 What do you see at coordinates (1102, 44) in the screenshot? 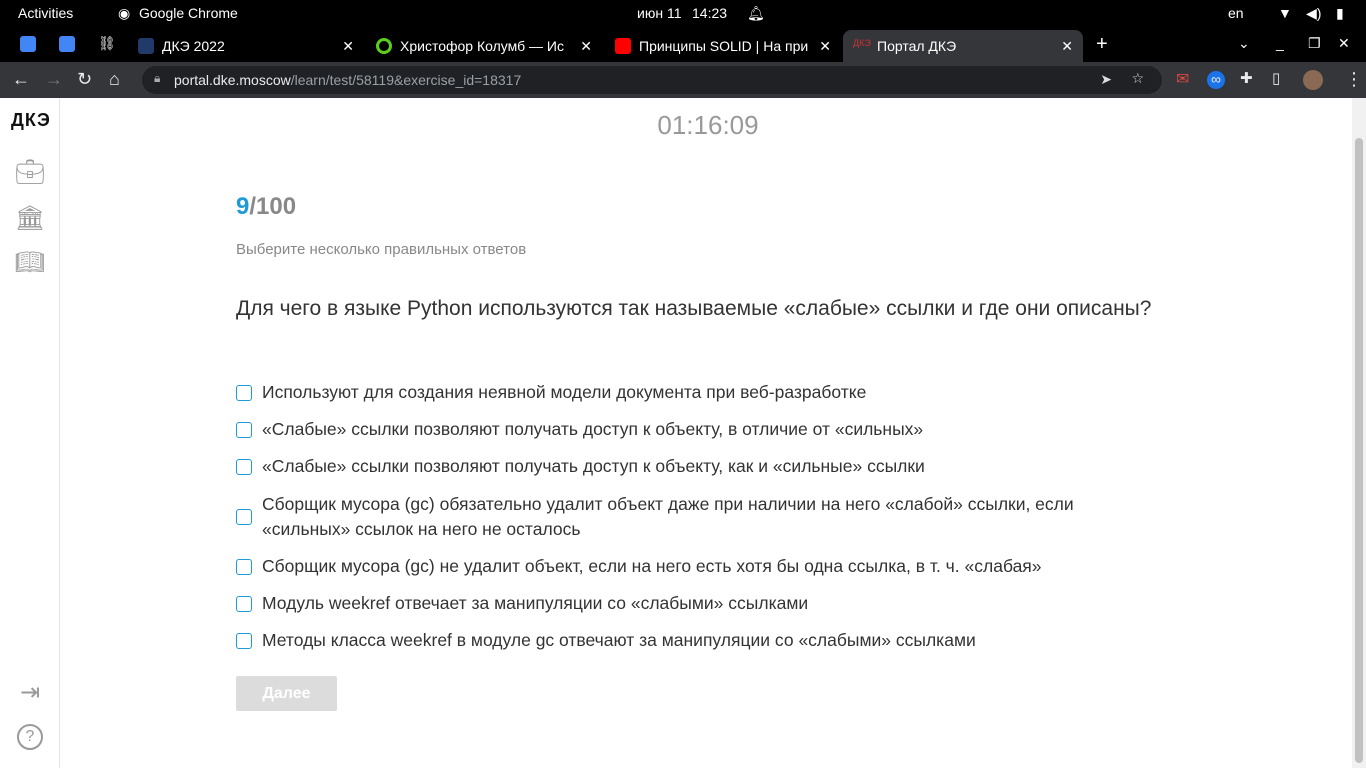
I see `new-tab-button: +` at bounding box center [1102, 44].